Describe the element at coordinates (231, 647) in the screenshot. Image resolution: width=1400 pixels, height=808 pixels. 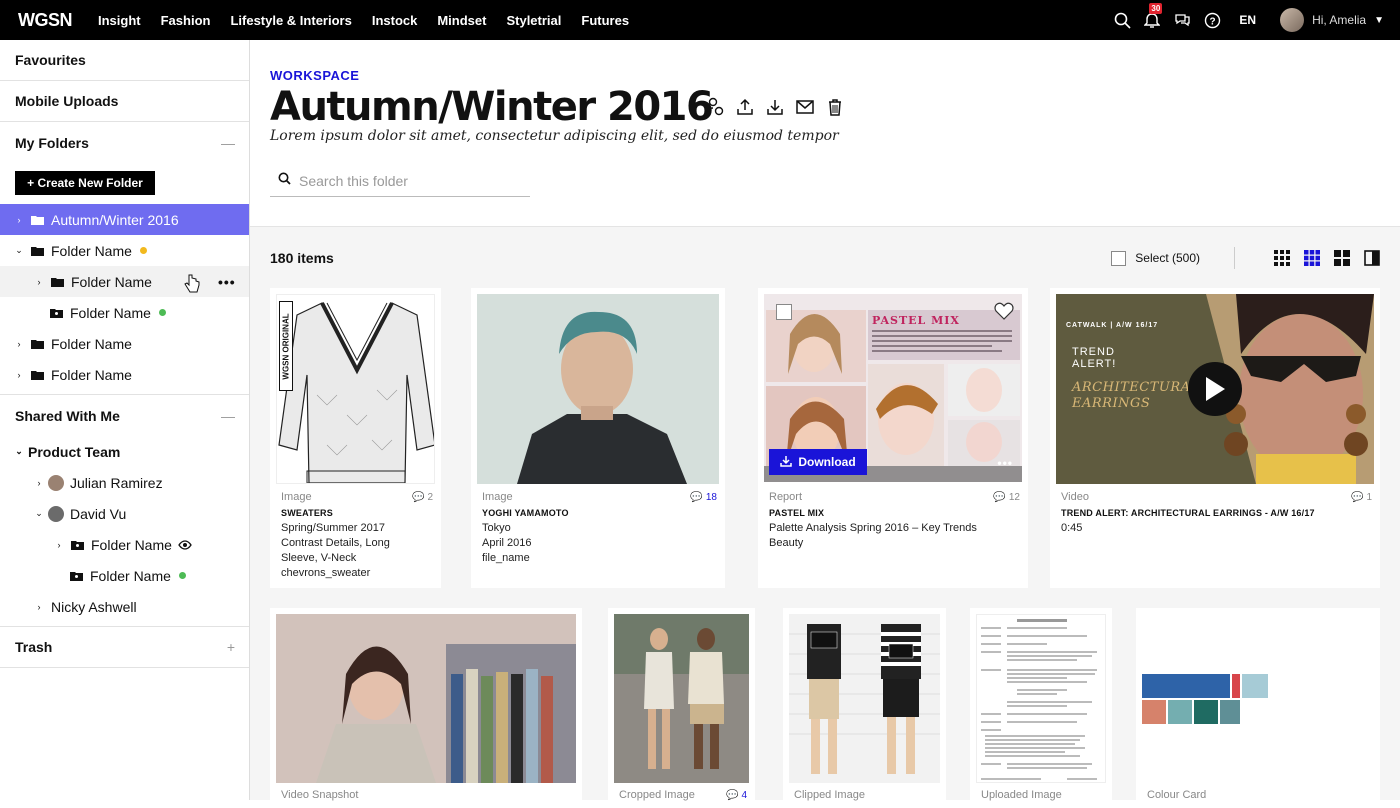
I see `expand-plus-icon: +` at that location.